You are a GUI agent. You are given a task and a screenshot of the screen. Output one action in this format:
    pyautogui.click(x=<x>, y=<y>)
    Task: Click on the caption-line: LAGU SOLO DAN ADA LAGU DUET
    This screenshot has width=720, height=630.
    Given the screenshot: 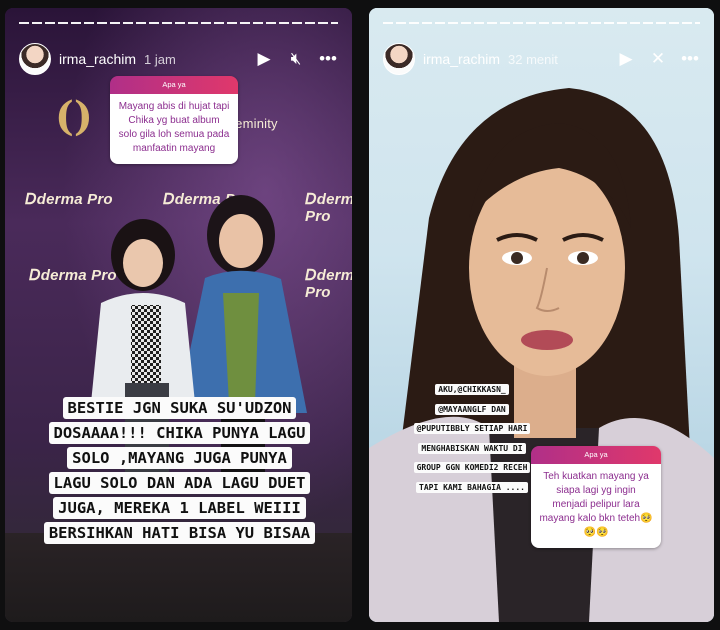 What is the action you would take?
    pyautogui.click(x=179, y=483)
    